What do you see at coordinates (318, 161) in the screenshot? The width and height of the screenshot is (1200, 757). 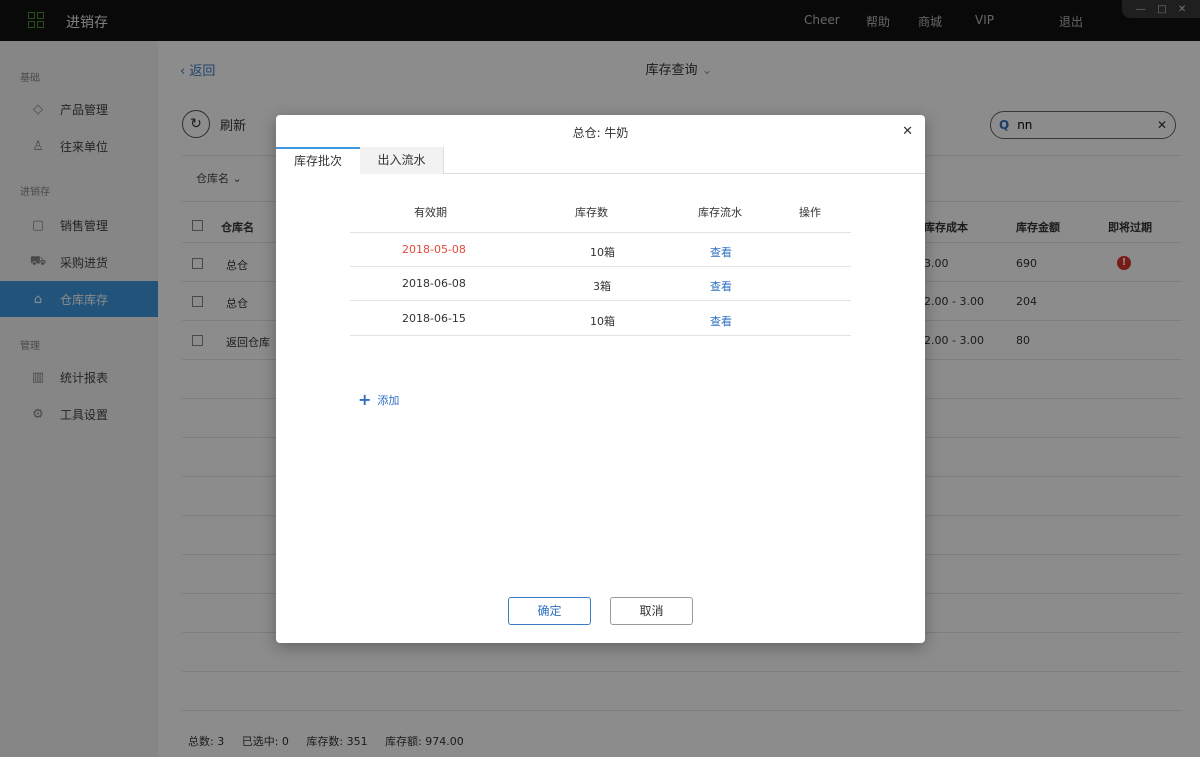 I see `tab-stock-batches: 库存批次` at bounding box center [318, 161].